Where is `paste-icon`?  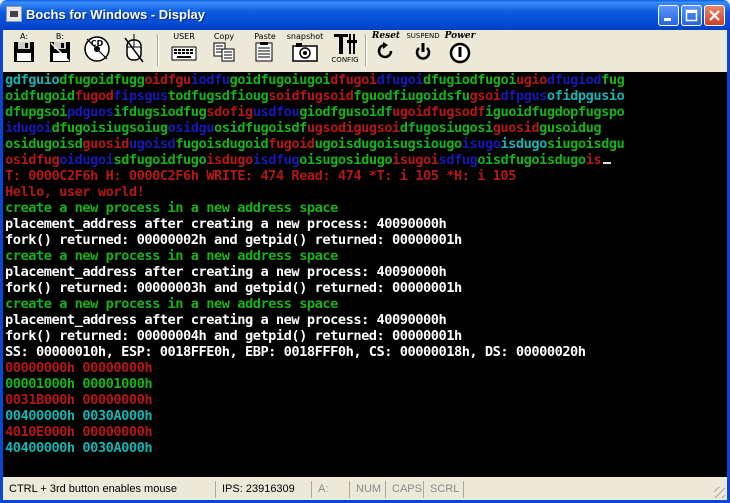
paste-icon is located at coordinates (264, 52).